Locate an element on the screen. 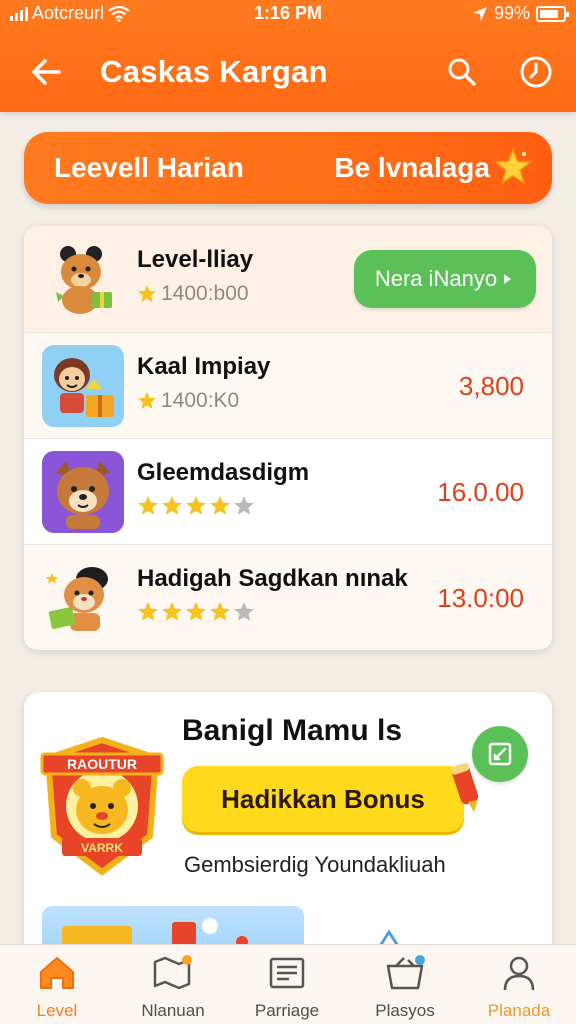  clock-icon is located at coordinates (536, 72).